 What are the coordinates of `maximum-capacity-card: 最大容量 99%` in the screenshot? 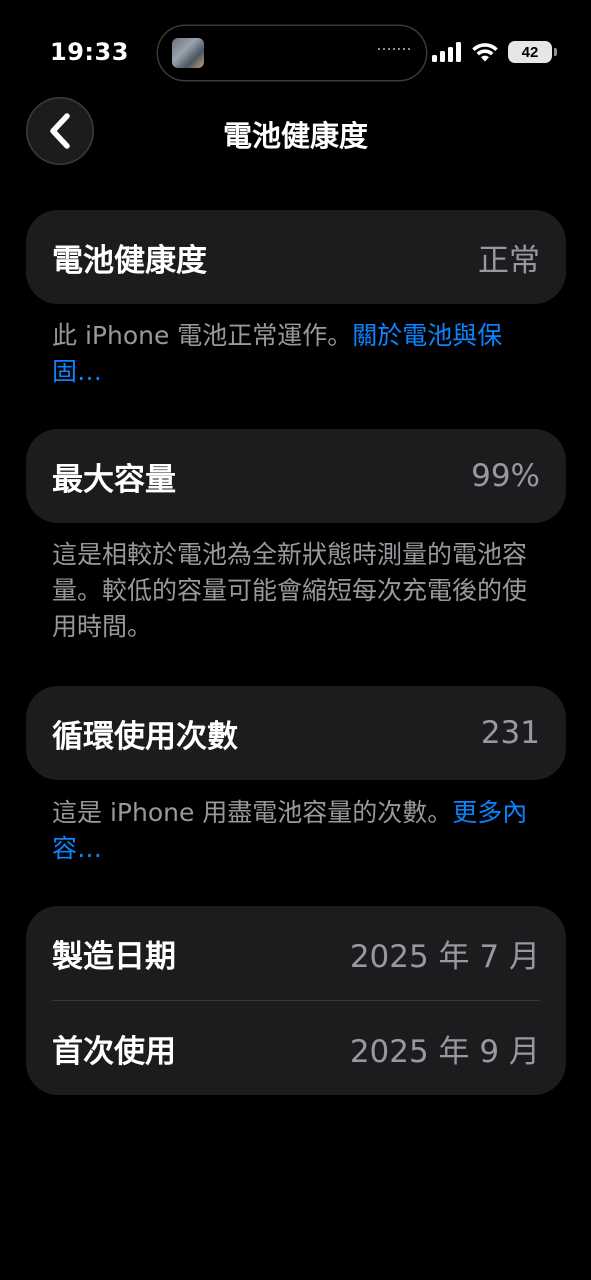 It's located at (296, 476).